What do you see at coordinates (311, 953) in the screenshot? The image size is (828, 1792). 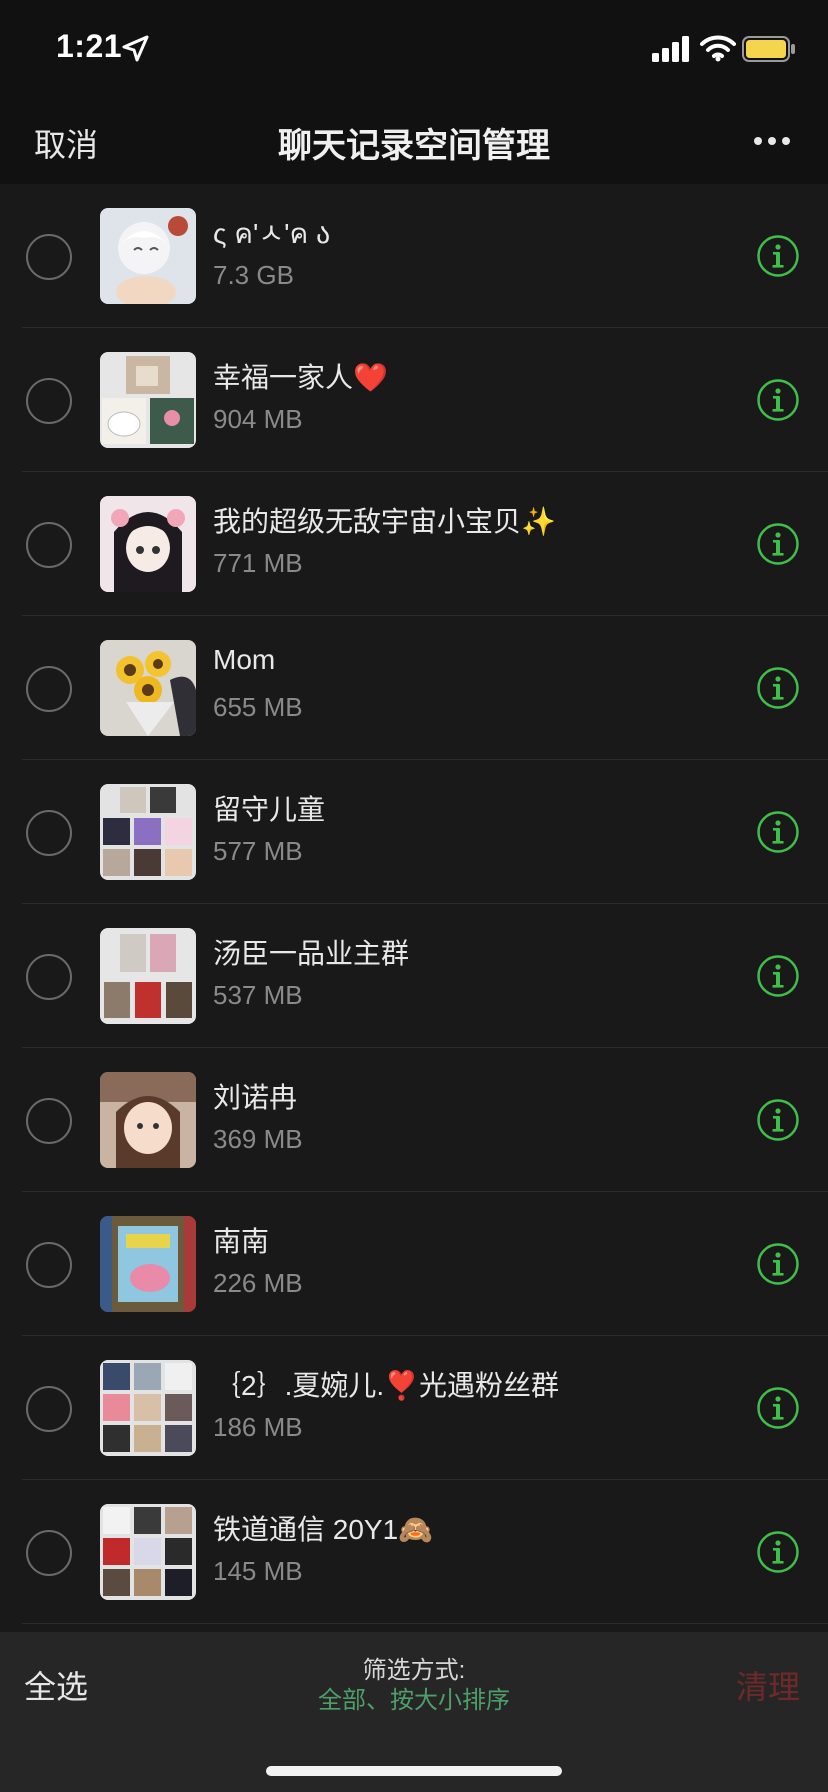 I see `chat-name: 汤臣一品业主群` at bounding box center [311, 953].